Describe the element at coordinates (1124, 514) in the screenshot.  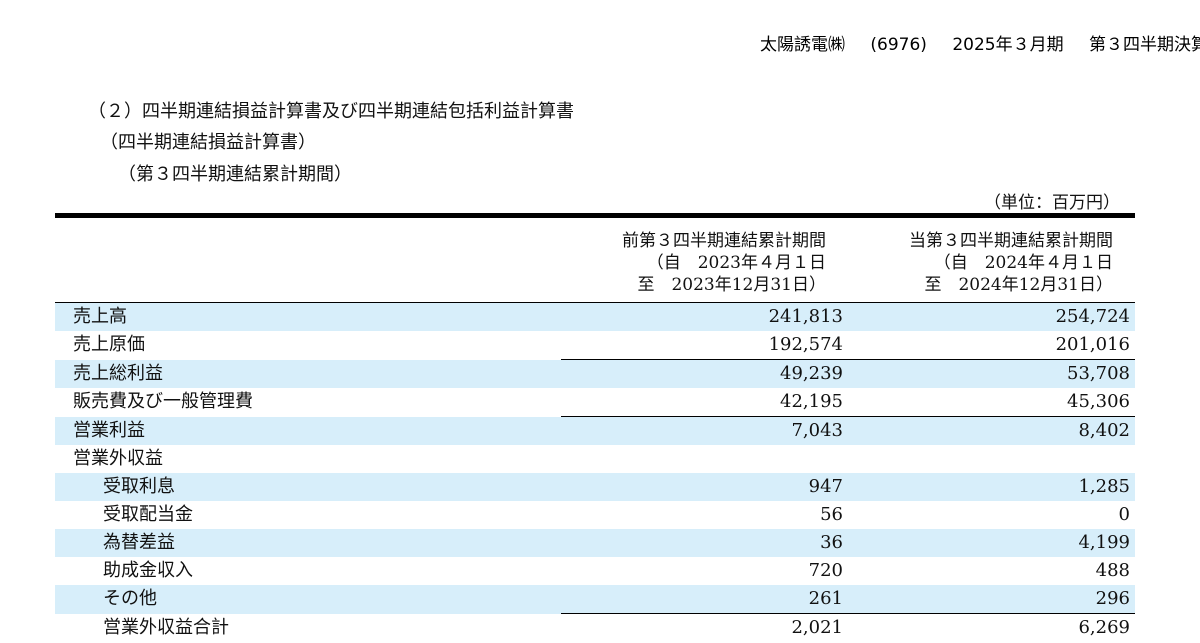
I see `current-value: 0` at that location.